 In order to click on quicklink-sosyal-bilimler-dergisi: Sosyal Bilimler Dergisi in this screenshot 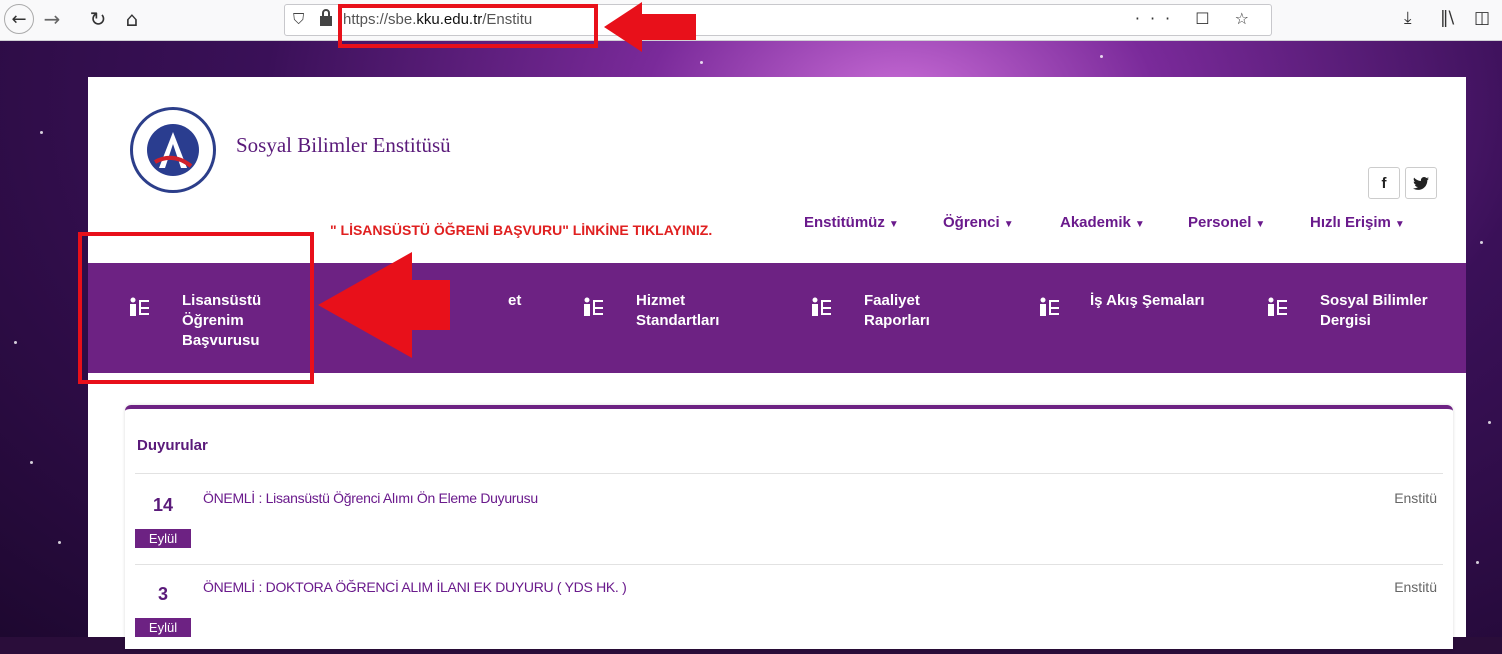, I will do `click(1374, 311)`.